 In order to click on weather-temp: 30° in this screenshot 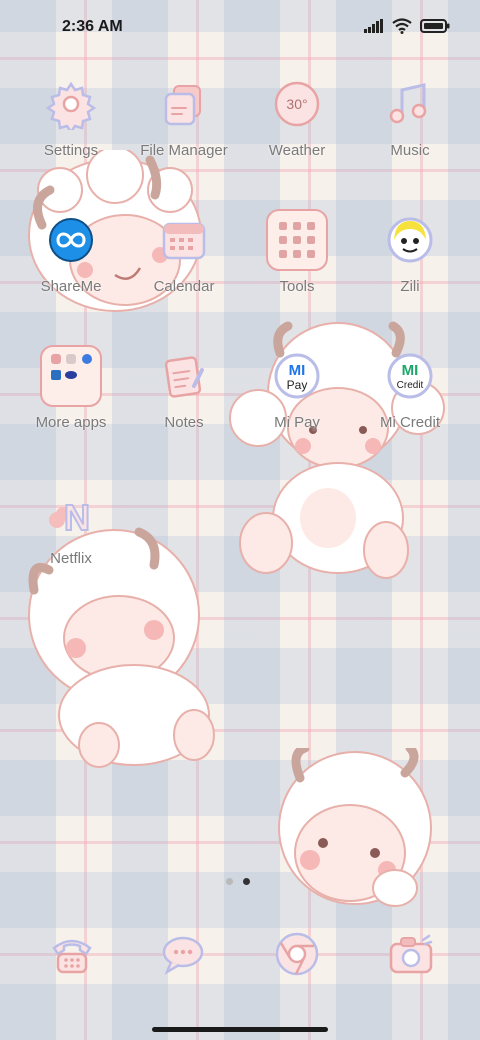, I will do `click(296, 104)`.